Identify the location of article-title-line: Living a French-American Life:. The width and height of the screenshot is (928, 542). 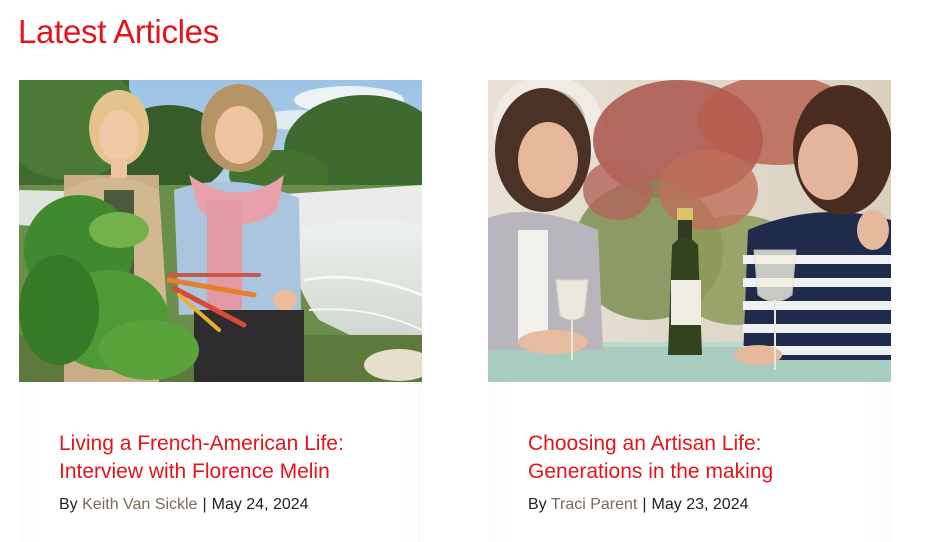
(229, 444).